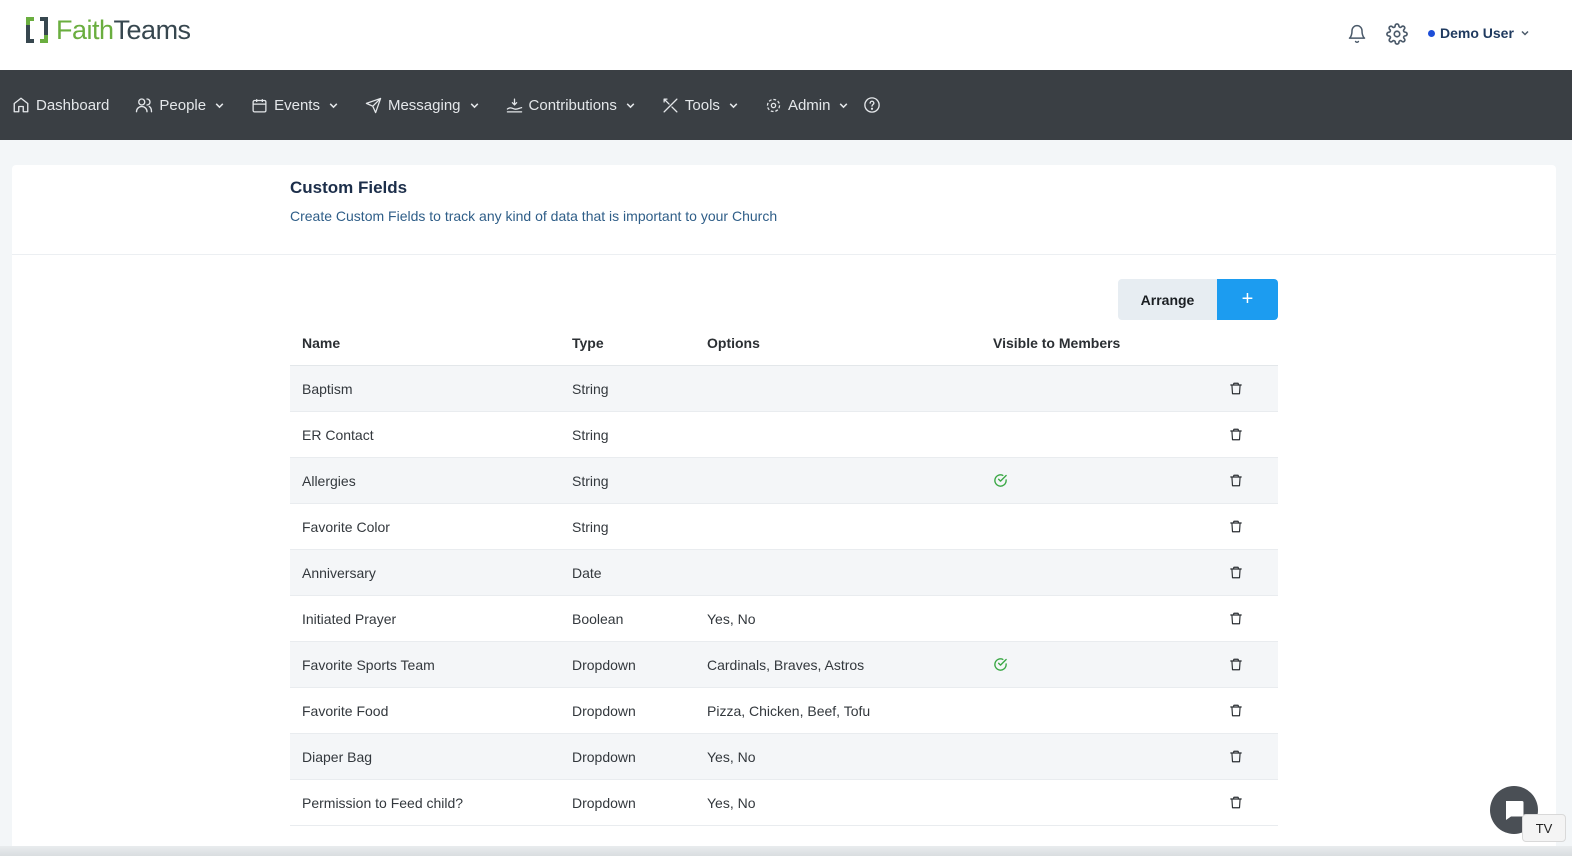 Image resolution: width=1572 pixels, height=856 pixels. What do you see at coordinates (784, 481) in the screenshot?
I see `table-row: Allergies String` at bounding box center [784, 481].